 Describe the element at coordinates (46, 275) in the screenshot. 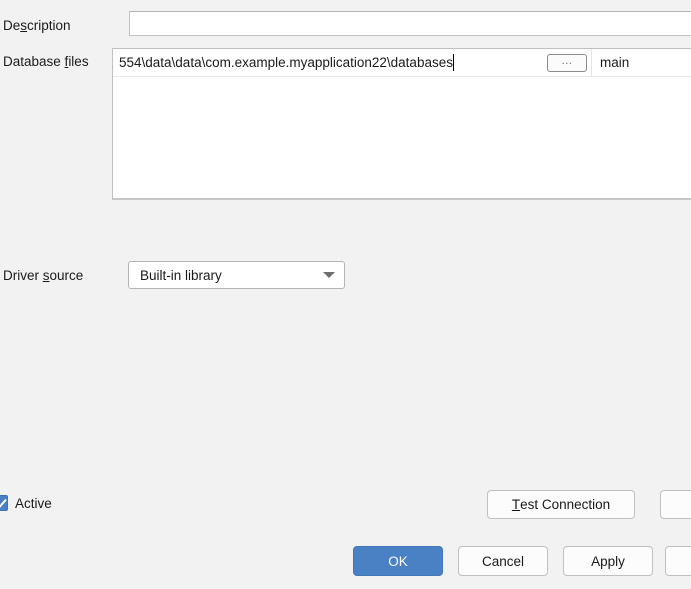

I see `driver-source-label-mnemonic: s` at that location.